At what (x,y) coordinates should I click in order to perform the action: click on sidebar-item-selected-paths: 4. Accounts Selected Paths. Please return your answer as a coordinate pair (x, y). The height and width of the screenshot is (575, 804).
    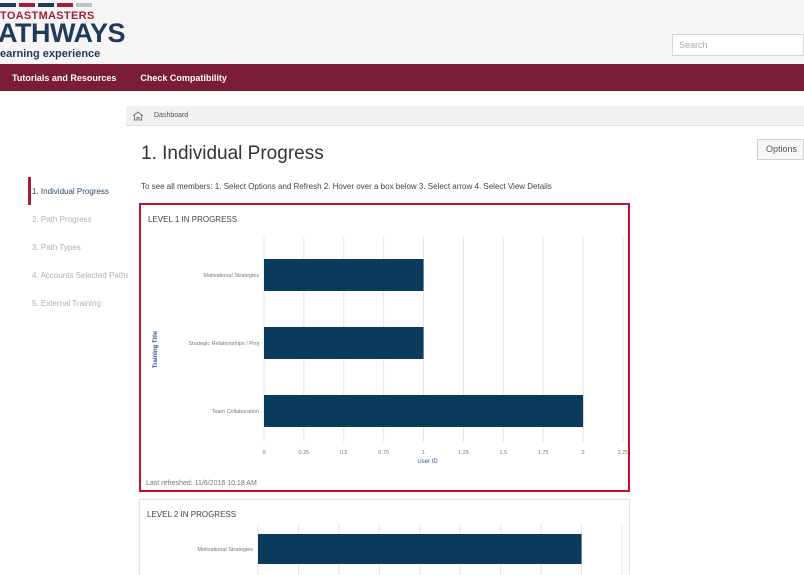
    Looking at the image, I should click on (78, 275).